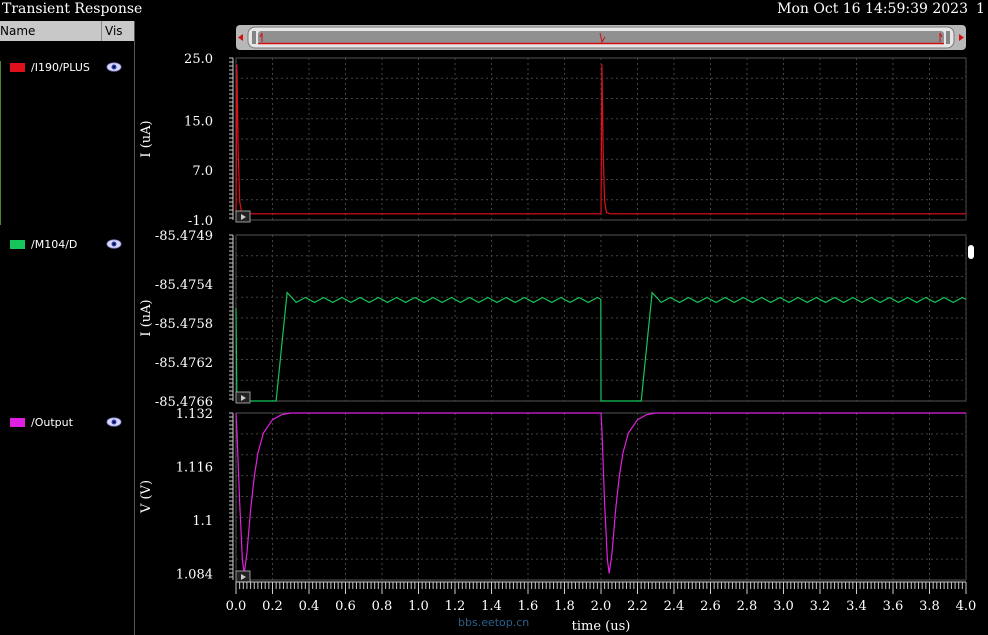 This screenshot has width=988, height=635. What do you see at coordinates (971, 252) in the screenshot?
I see `scroll-handle` at bounding box center [971, 252].